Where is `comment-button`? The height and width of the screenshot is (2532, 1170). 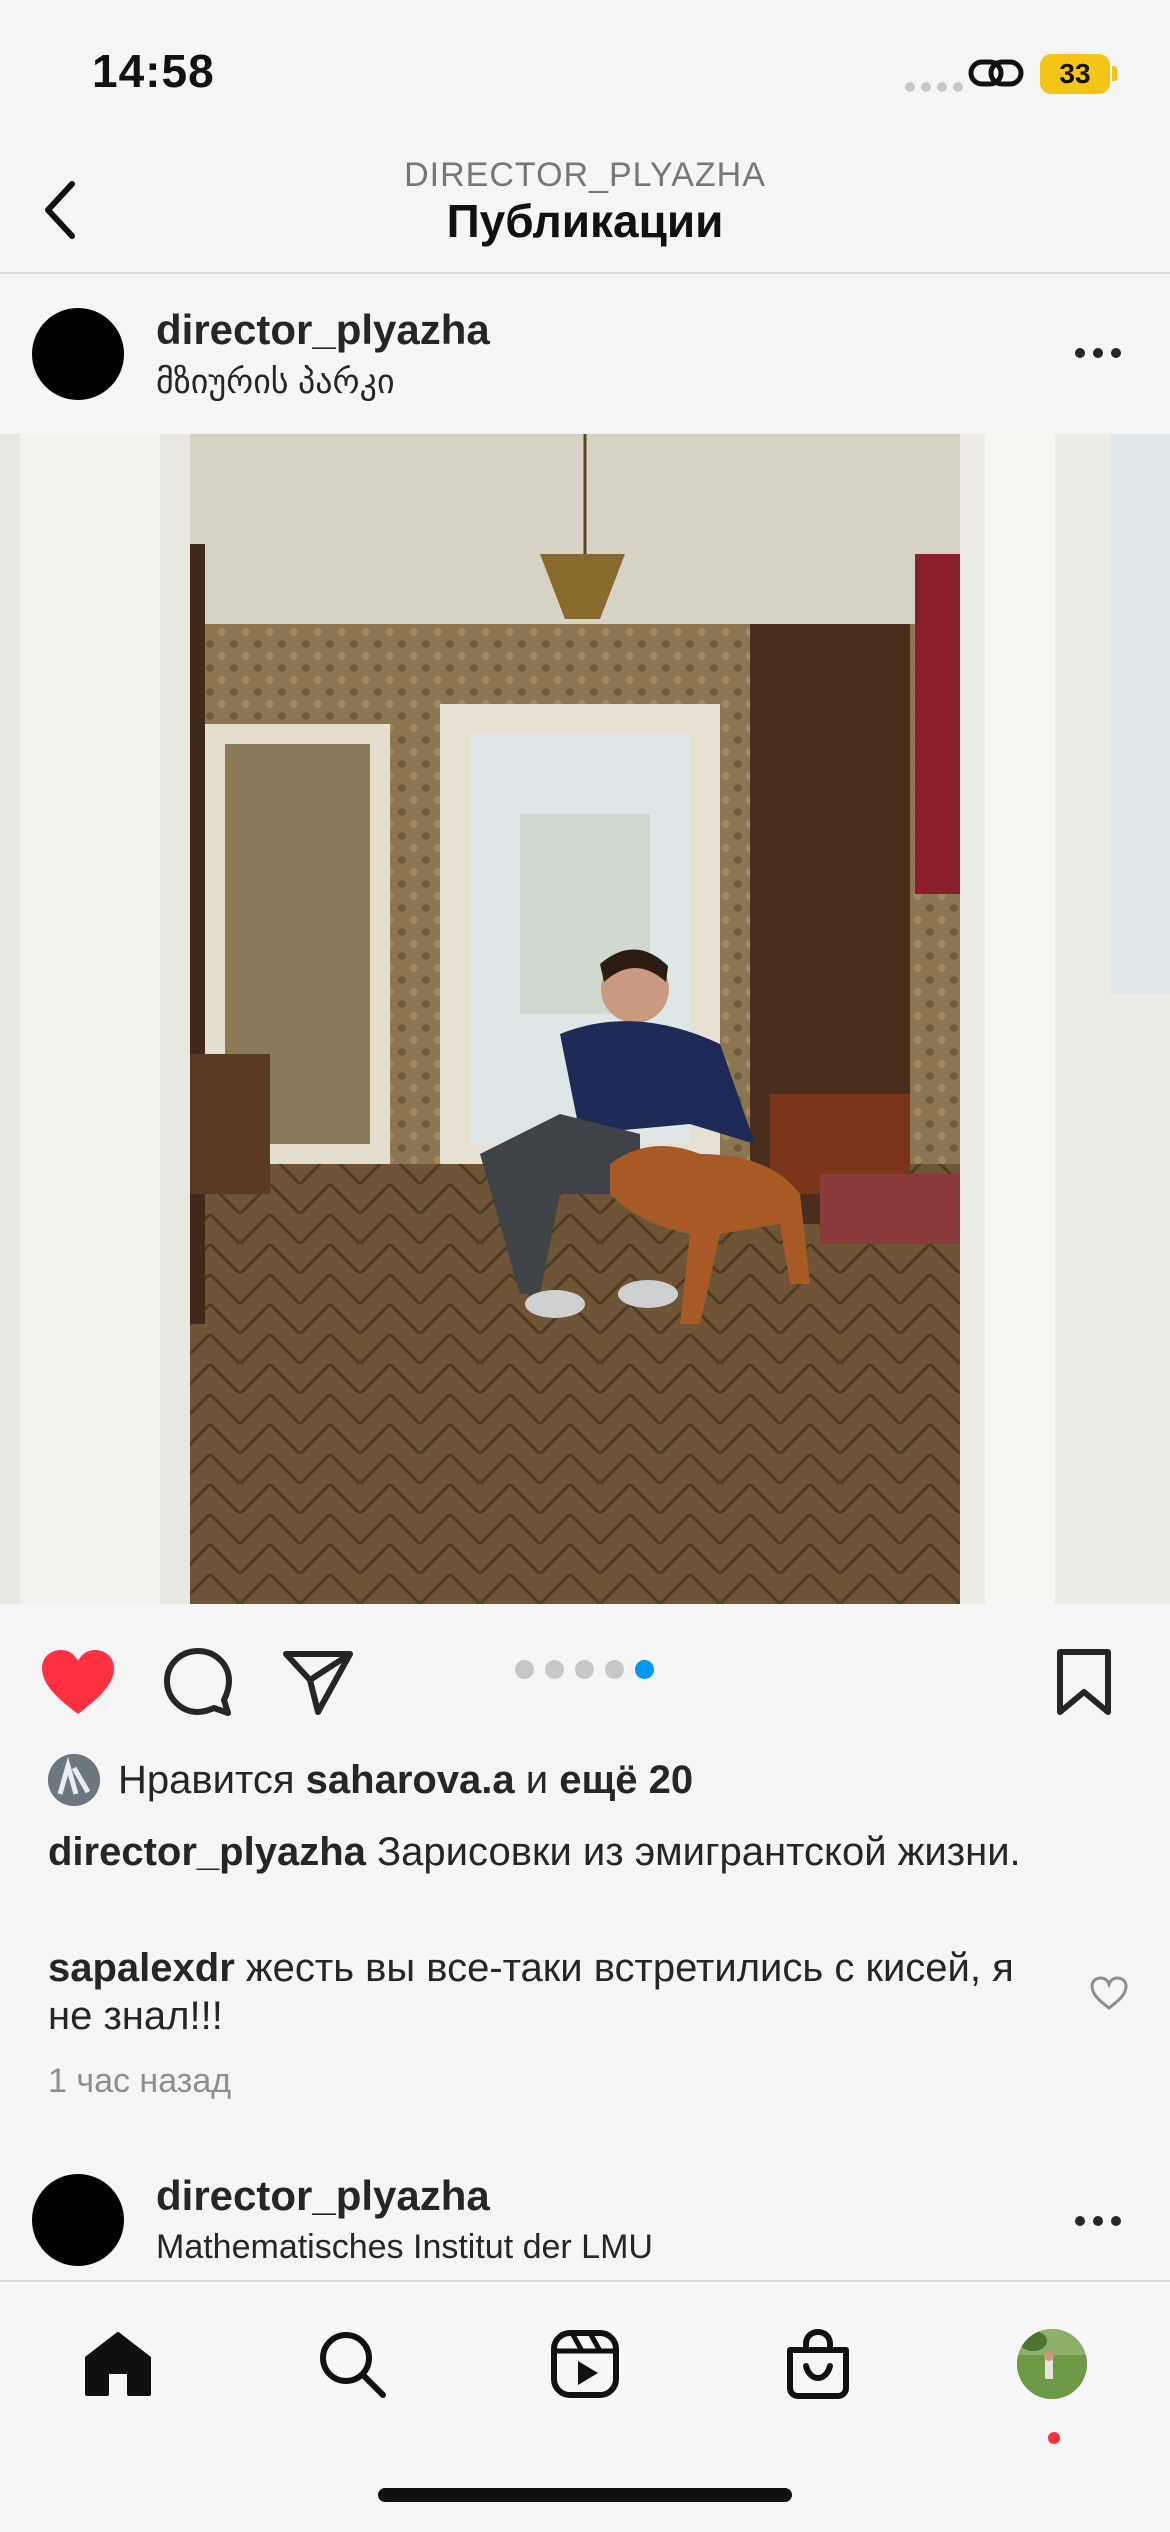
comment-button is located at coordinates (198, 1682).